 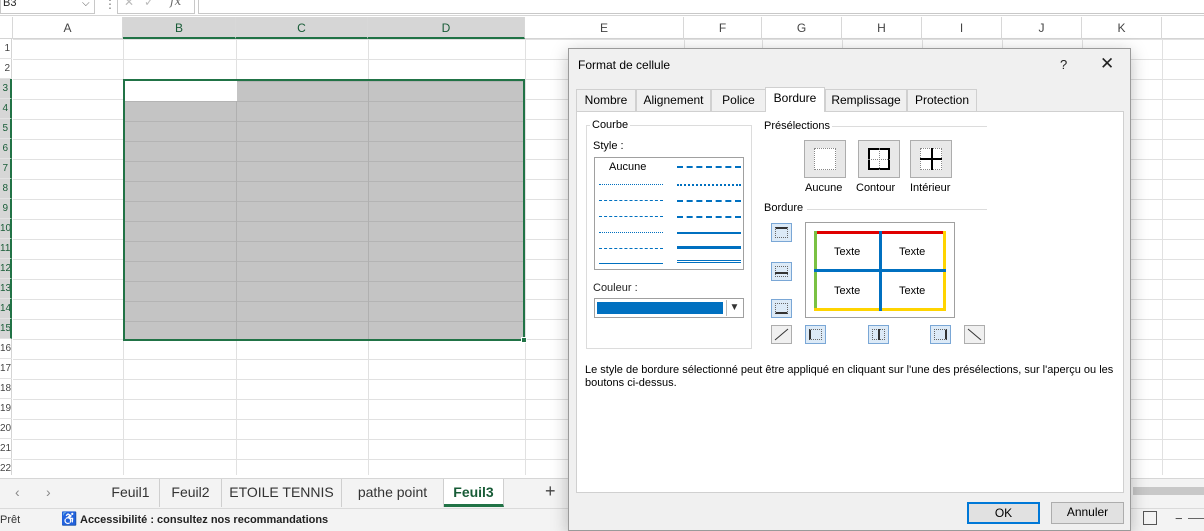 I want to click on row-header: 21, so click(x=6, y=449).